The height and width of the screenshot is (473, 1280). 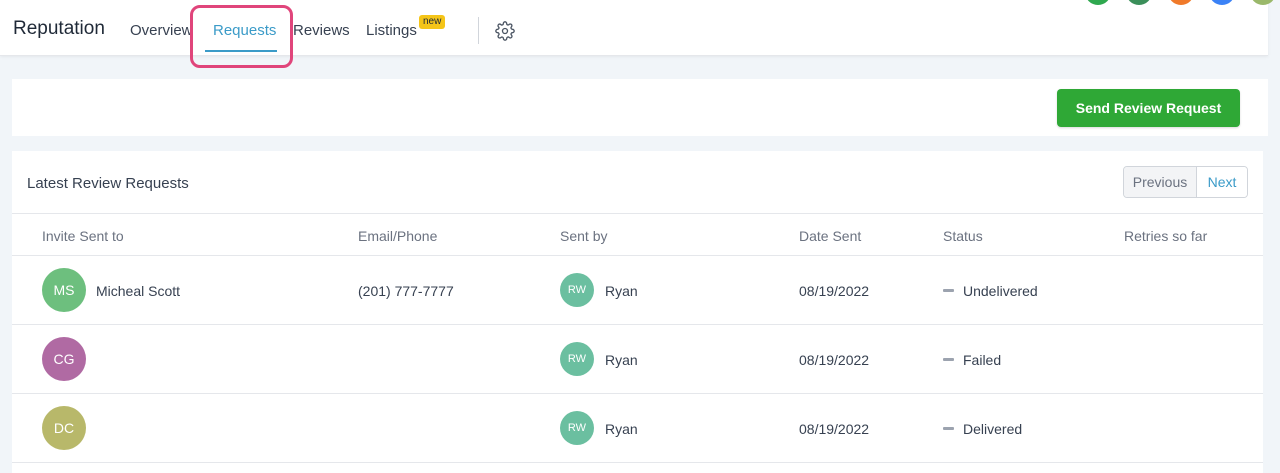 I want to click on table-row: CG RW Ryan 08/19/2022 Failed, so click(x=637, y=359).